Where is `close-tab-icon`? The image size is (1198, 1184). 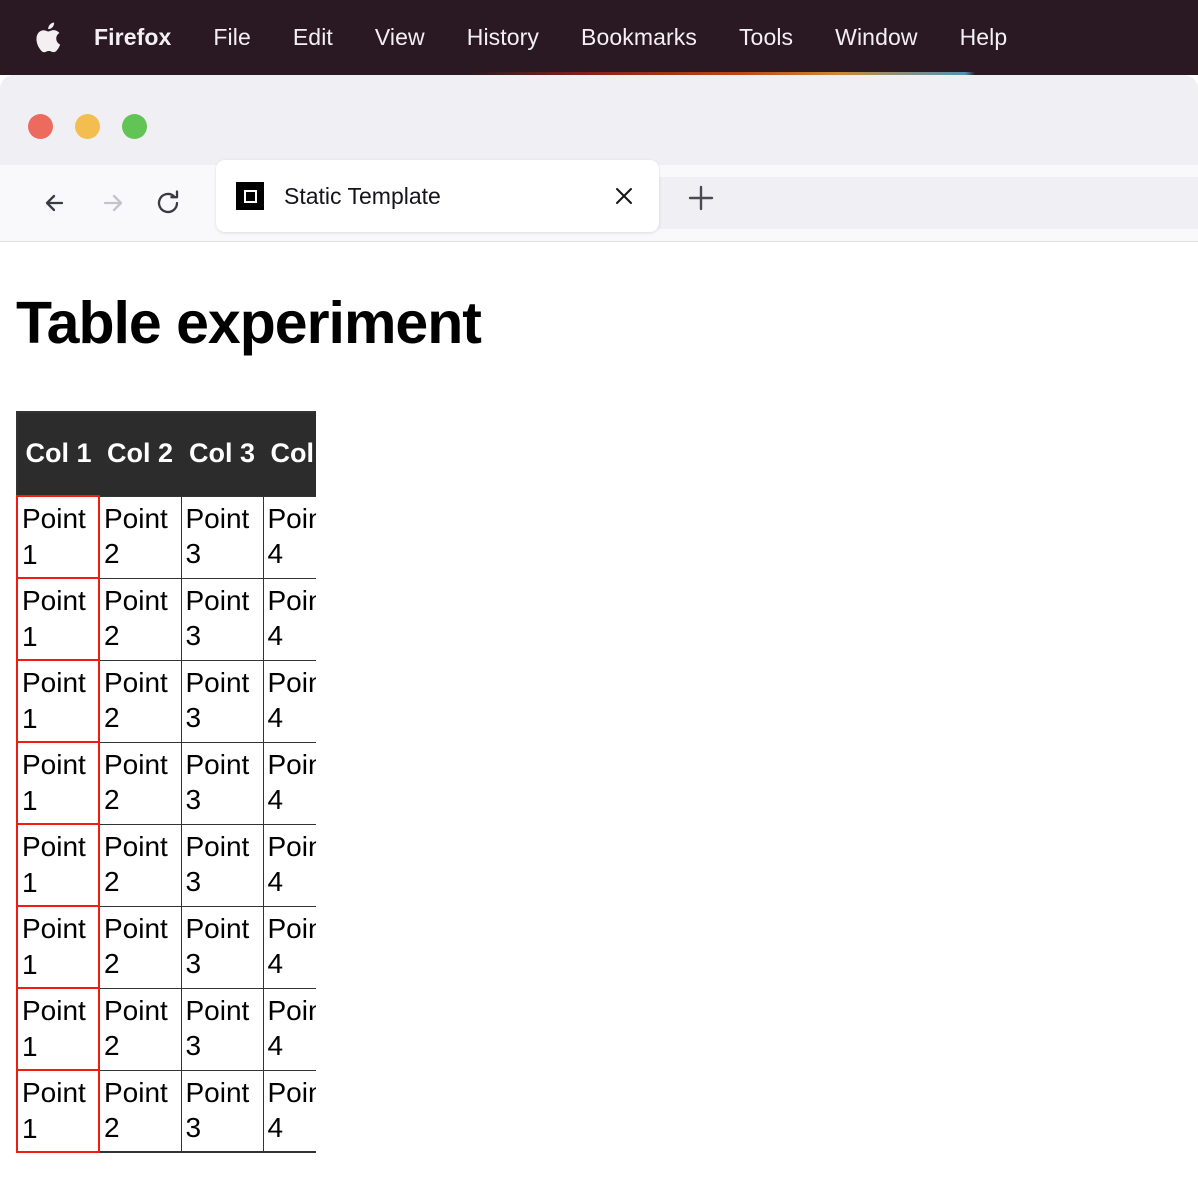 close-tab-icon is located at coordinates (624, 196).